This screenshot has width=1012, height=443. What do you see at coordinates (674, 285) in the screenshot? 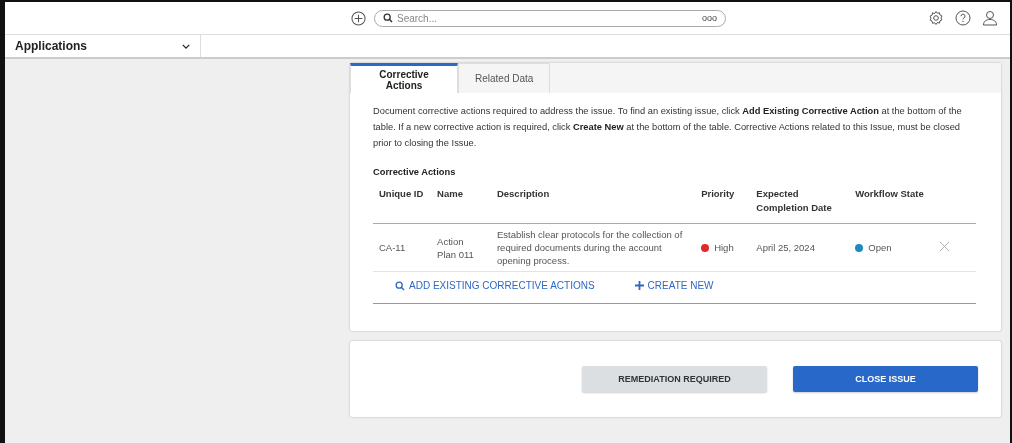
I see `create-new-link: CREATE NEW` at bounding box center [674, 285].